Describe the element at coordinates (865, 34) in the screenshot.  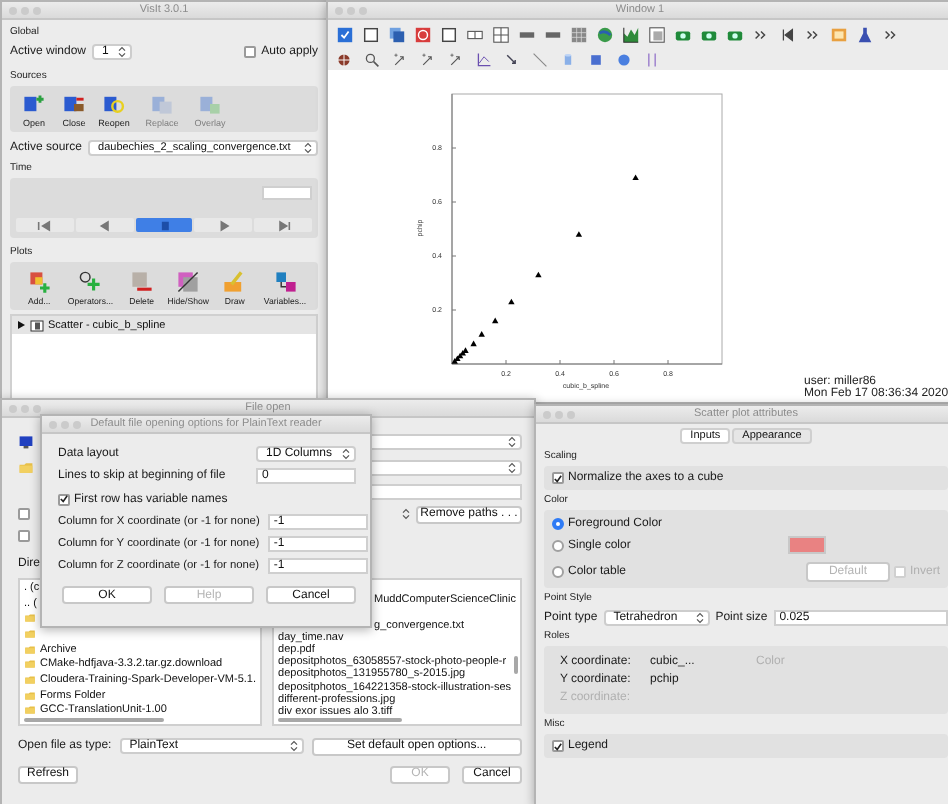
I see `flask-icon` at that location.